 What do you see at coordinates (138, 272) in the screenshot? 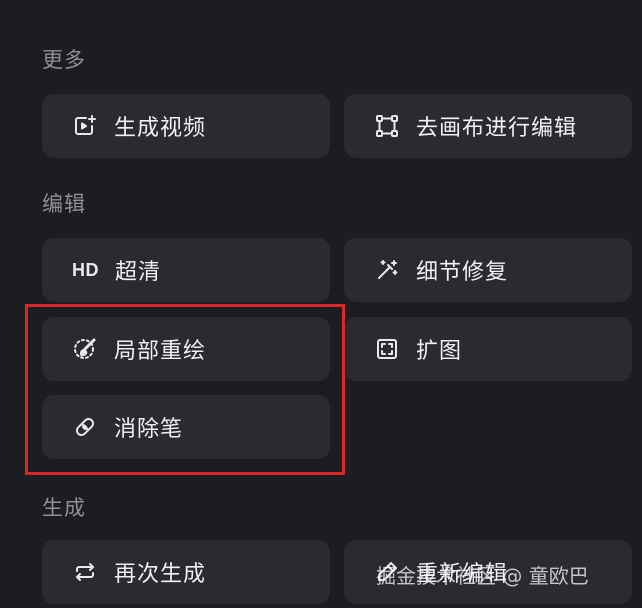
I see `hd-upscale-label: 超清` at bounding box center [138, 272].